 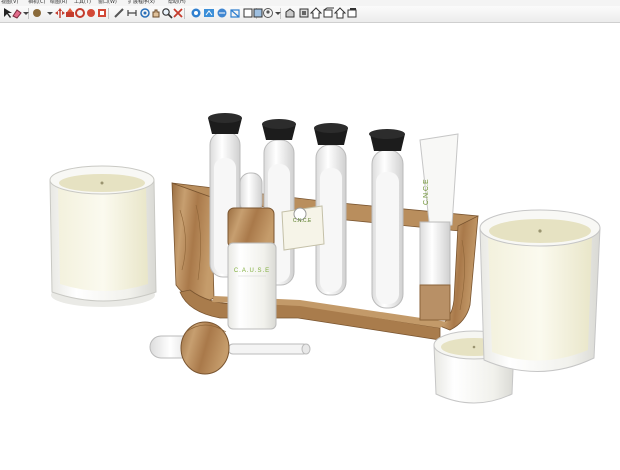 What do you see at coordinates (304, 13) in the screenshot?
I see `top-view-icon` at bounding box center [304, 13].